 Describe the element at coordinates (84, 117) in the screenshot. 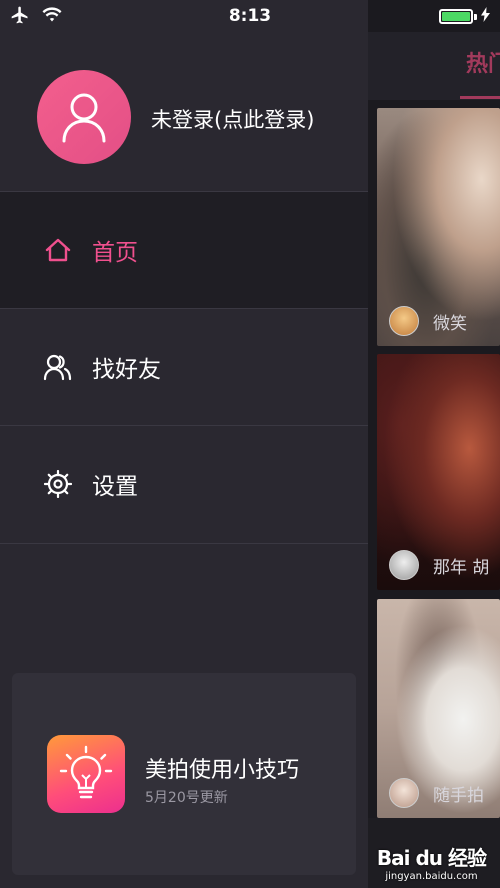

I see `user-avatar-icon` at that location.